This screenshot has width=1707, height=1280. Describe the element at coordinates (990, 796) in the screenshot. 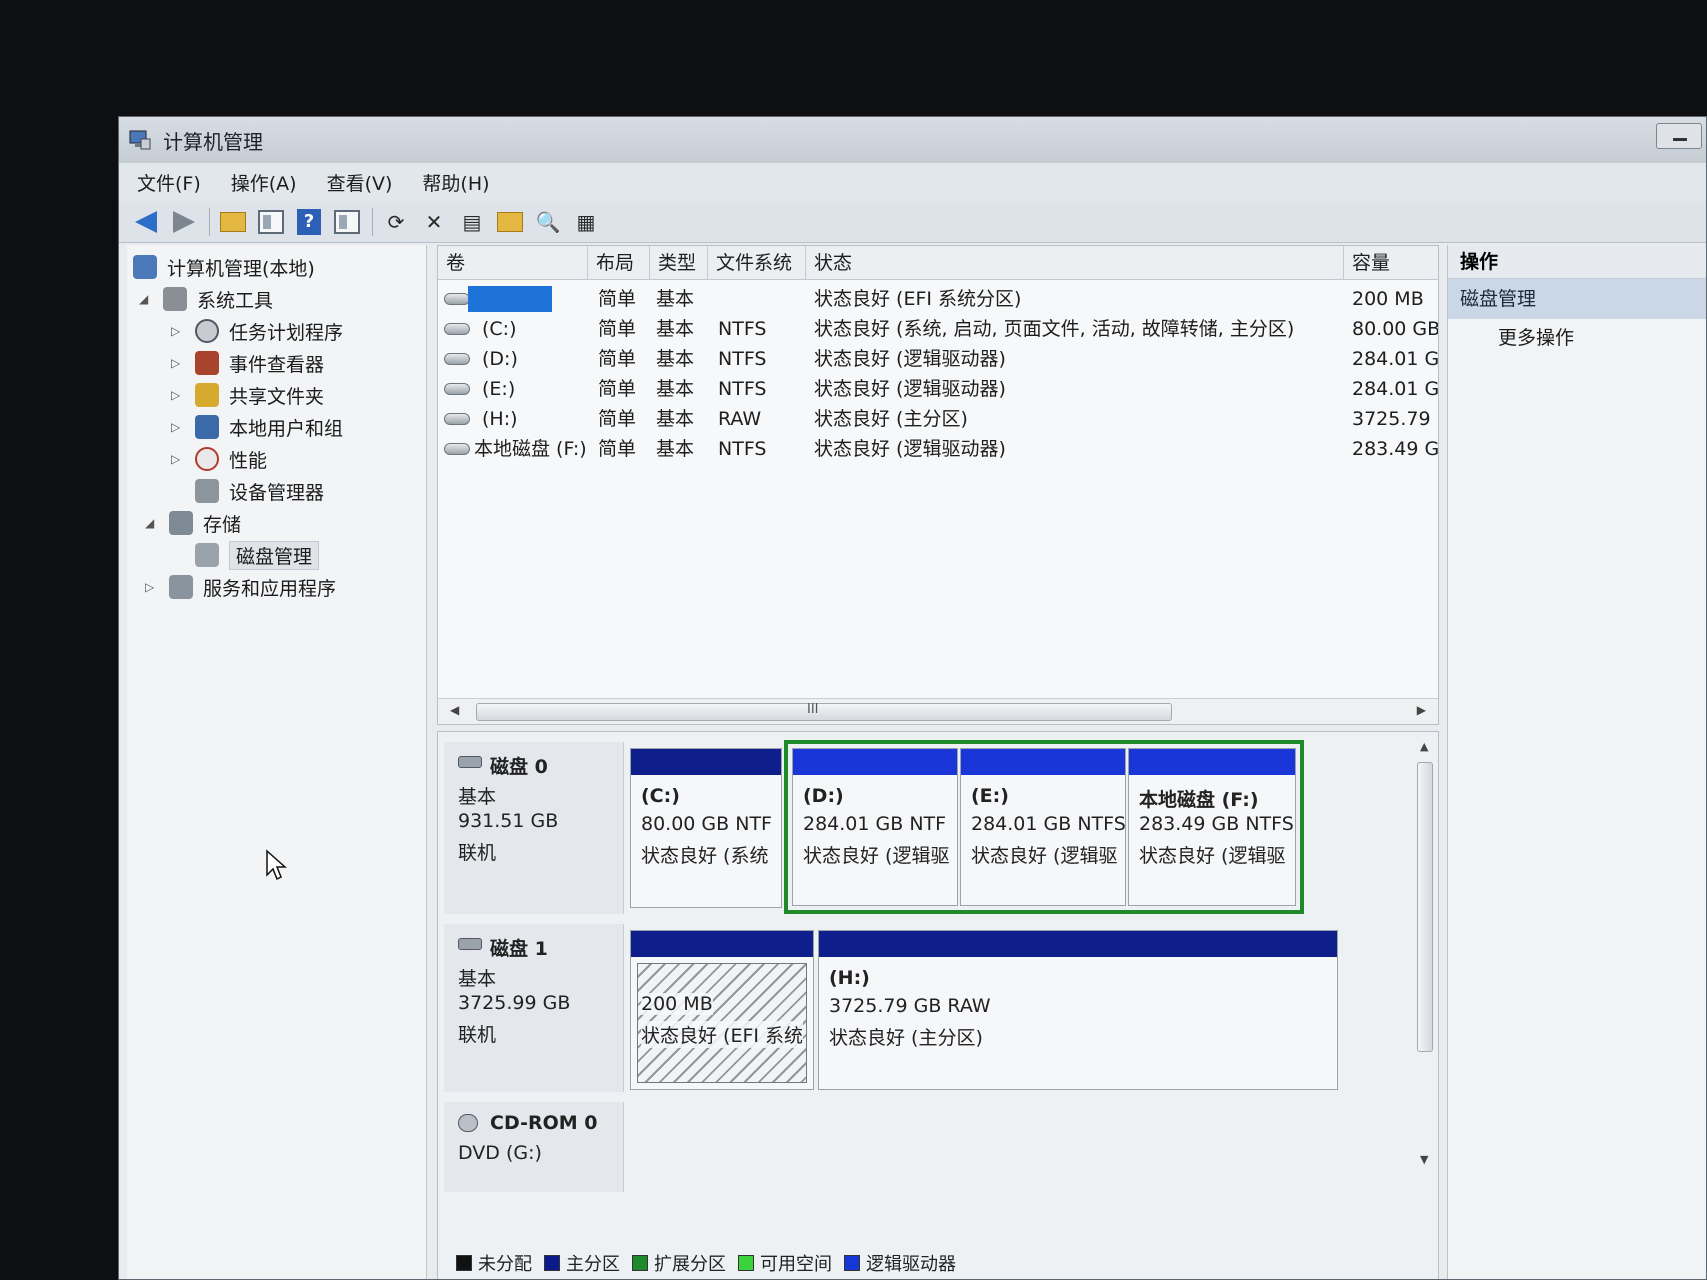

I see `partition-e-name: (E:)` at that location.